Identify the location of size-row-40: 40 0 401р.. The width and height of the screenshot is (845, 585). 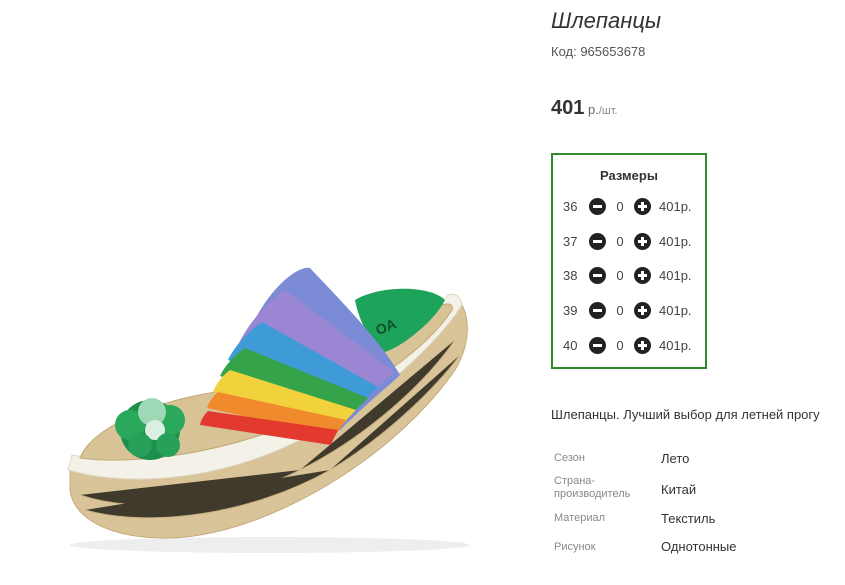
(627, 345).